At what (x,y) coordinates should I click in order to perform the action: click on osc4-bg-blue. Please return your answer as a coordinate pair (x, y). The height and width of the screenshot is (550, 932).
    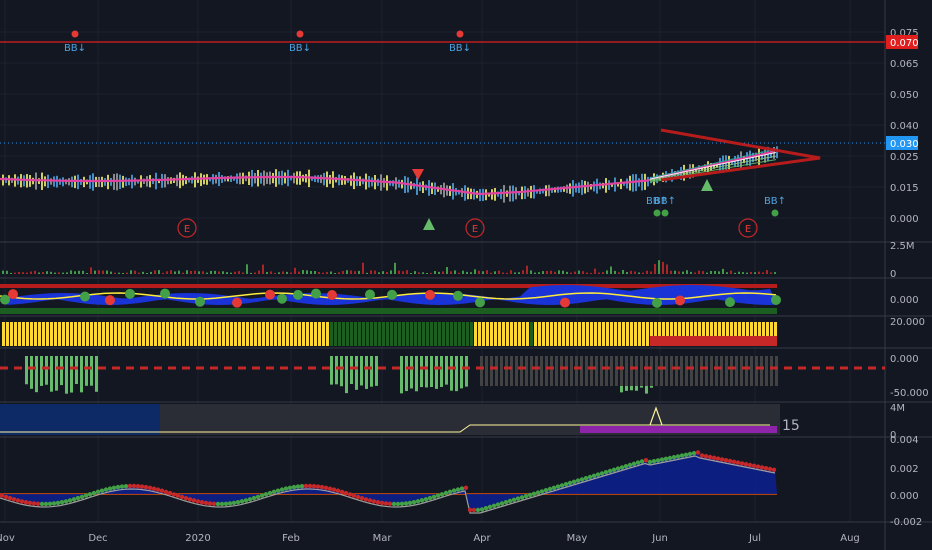
    Looking at the image, I should click on (80, 419).